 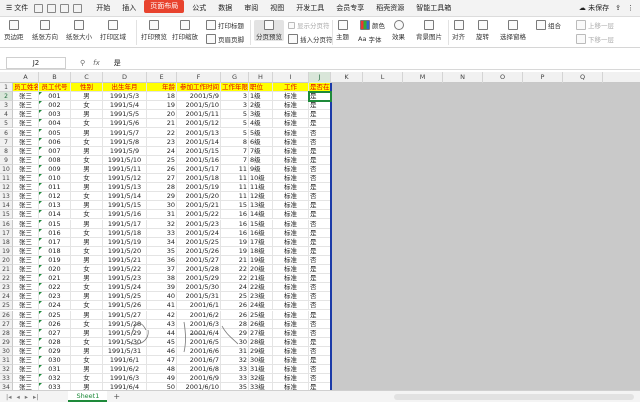 What do you see at coordinates (154, 30) in the screenshot?
I see `print-preview-button: 打印预览` at bounding box center [154, 30].